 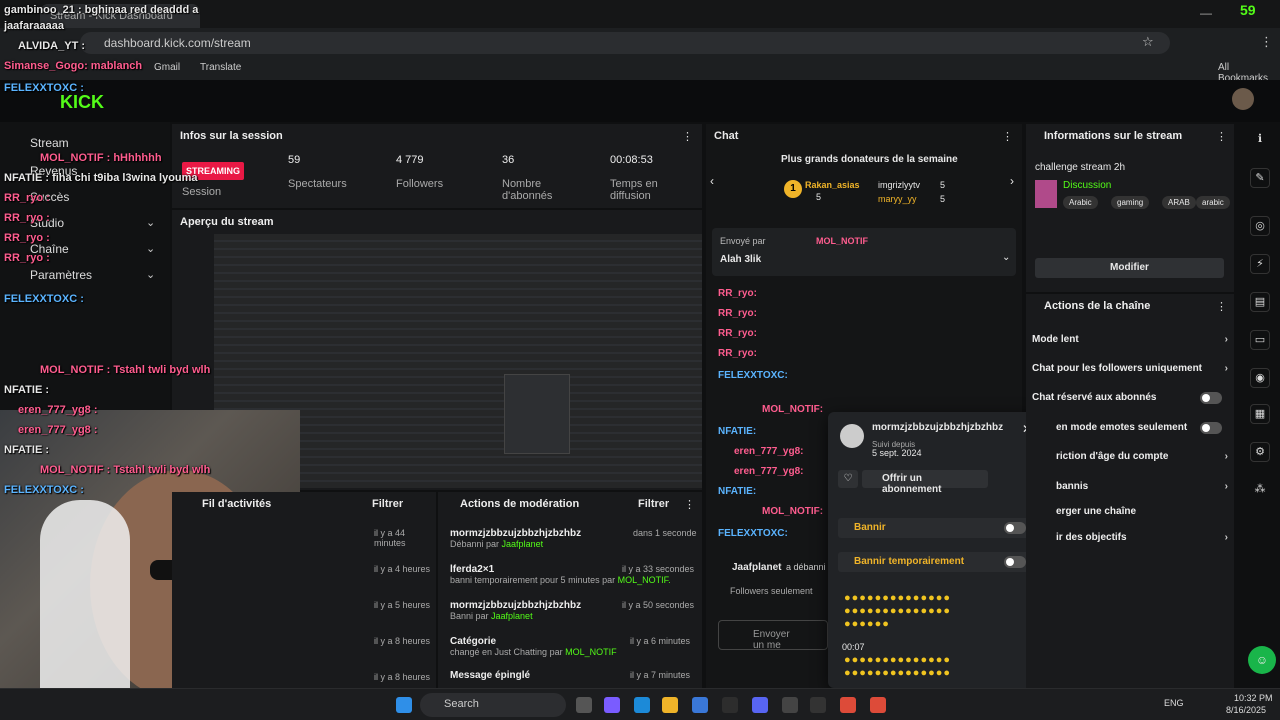 I want to click on action-banned: bannis ›, so click(x=1142, y=486).